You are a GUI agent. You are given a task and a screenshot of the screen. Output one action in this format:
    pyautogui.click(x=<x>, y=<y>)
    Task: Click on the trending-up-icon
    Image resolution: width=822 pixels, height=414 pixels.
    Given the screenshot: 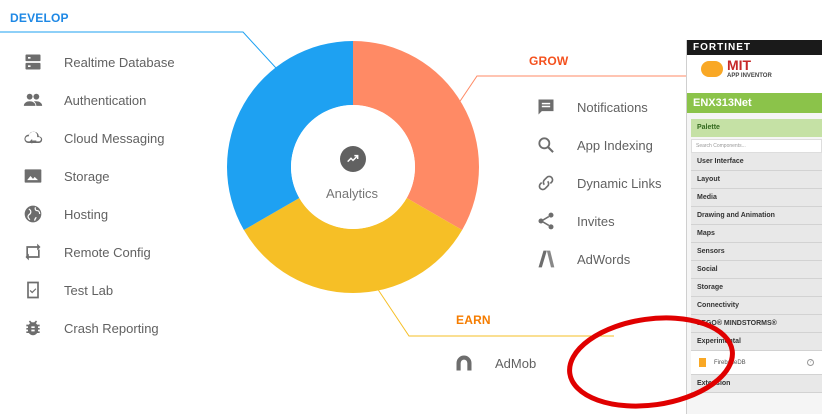 What is the action you would take?
    pyautogui.click(x=353, y=159)
    